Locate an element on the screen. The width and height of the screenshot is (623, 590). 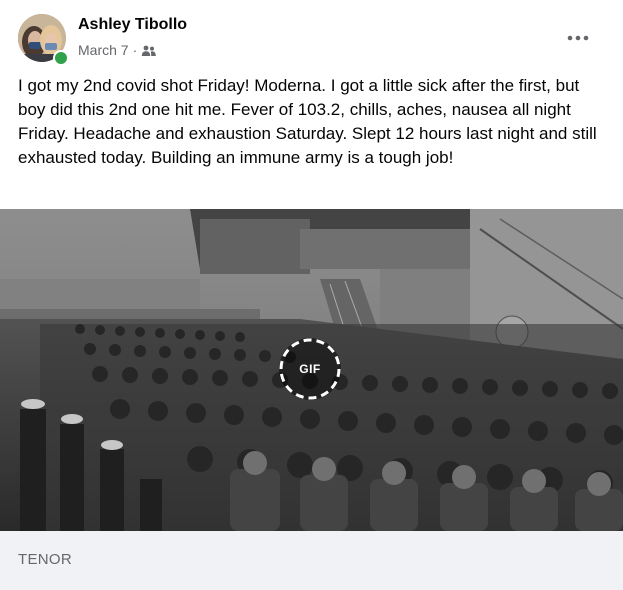
online-status-indicator is located at coordinates (61, 58).